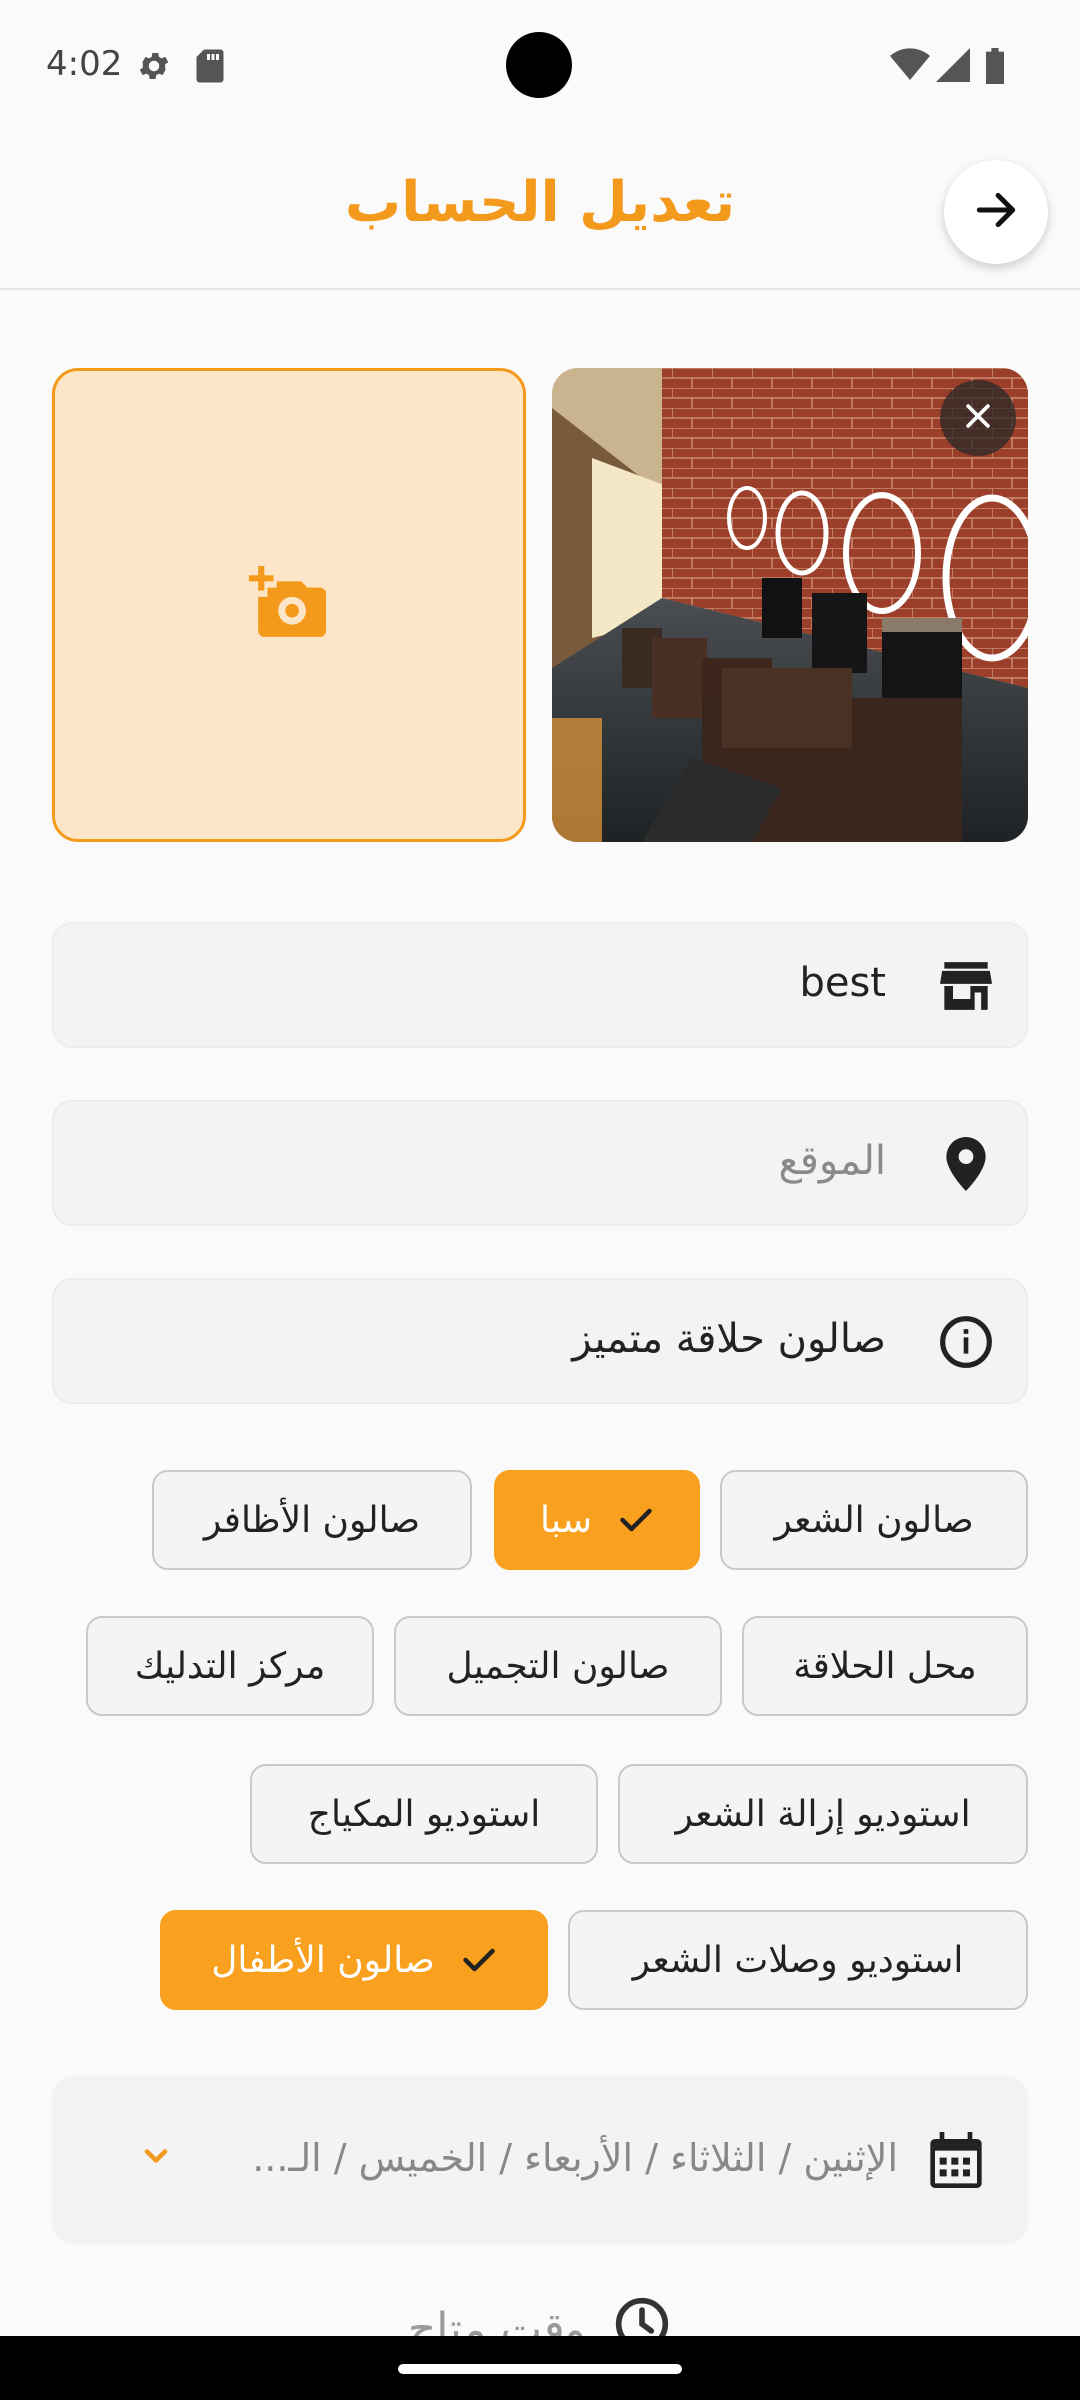  I want to click on info-icon, so click(966, 1342).